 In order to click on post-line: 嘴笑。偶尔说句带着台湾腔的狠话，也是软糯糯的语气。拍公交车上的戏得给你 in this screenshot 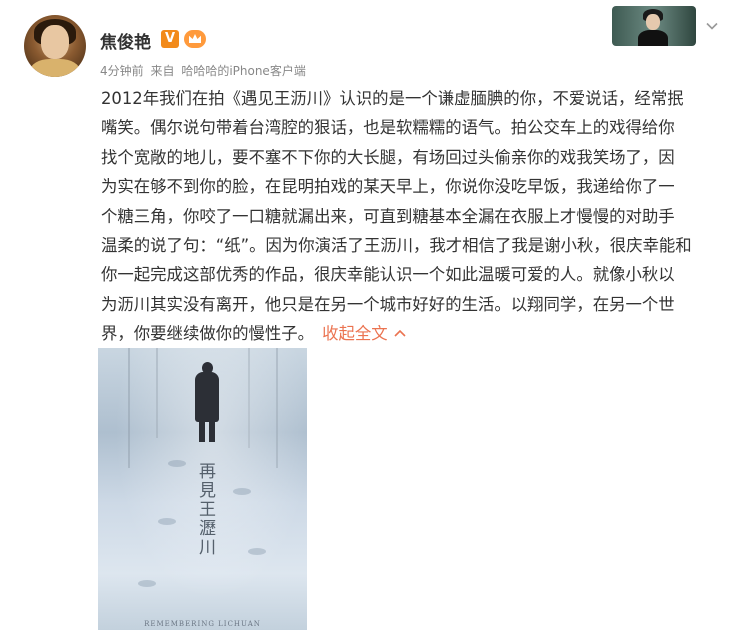, I will do `click(388, 128)`.